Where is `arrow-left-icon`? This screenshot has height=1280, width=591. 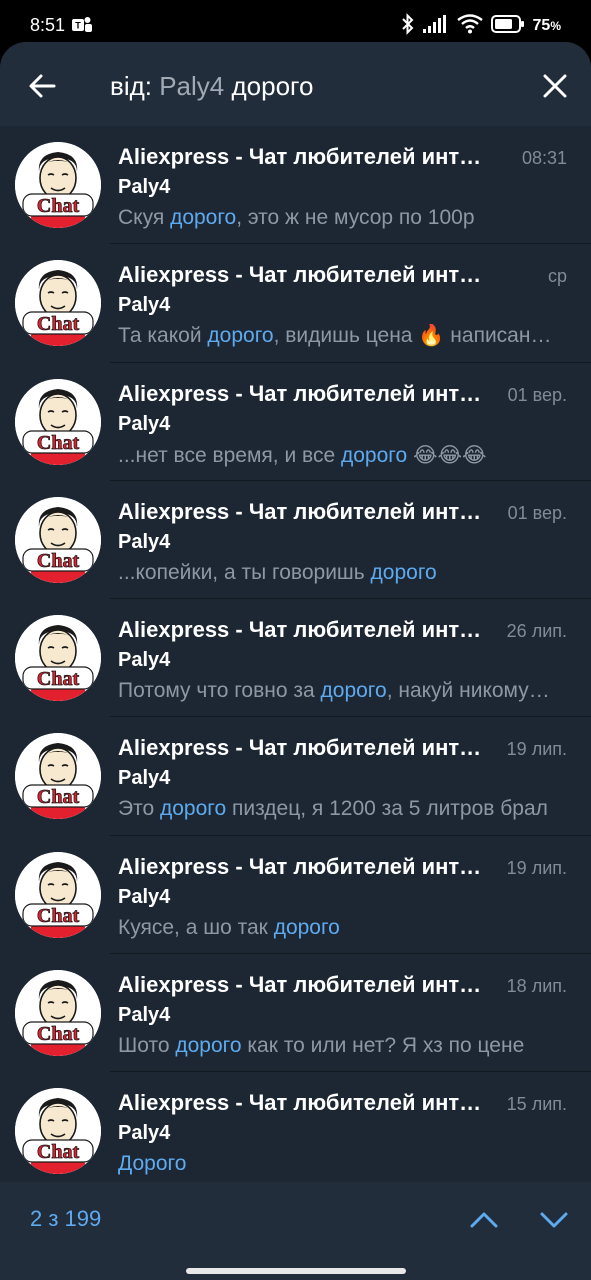
arrow-left-icon is located at coordinates (42, 86).